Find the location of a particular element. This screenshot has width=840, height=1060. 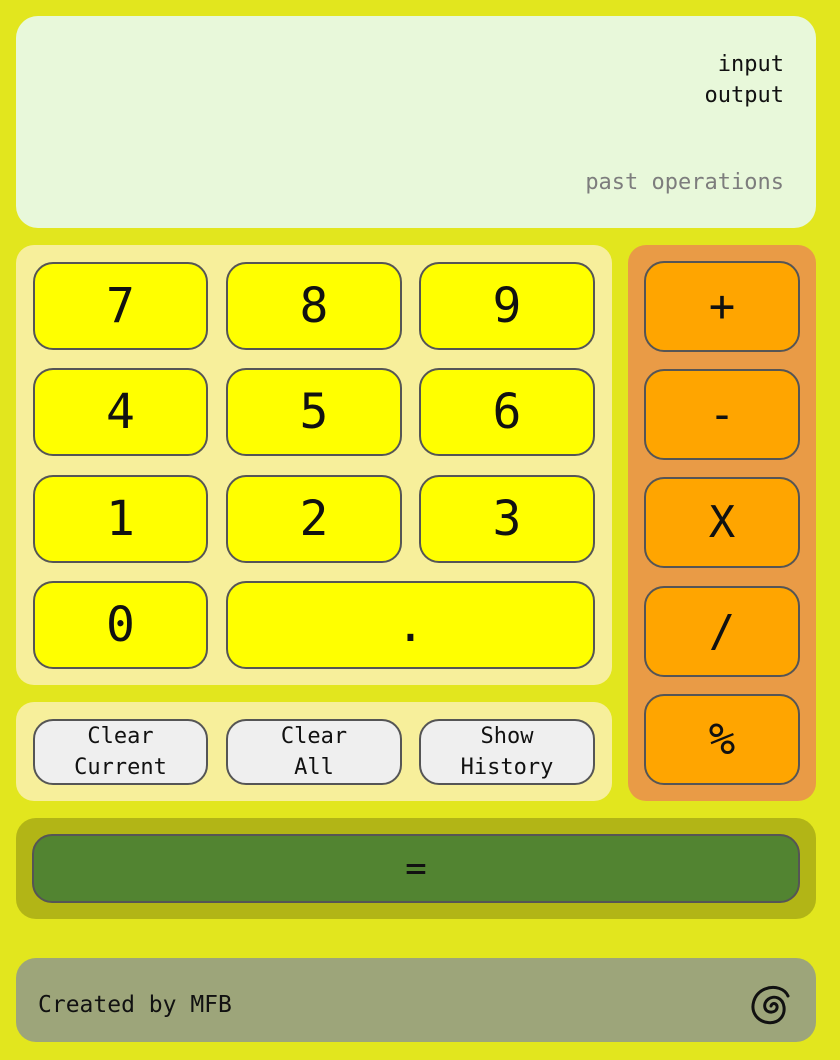

control-panel: Clear Current Clear All Show History is located at coordinates (314, 751).